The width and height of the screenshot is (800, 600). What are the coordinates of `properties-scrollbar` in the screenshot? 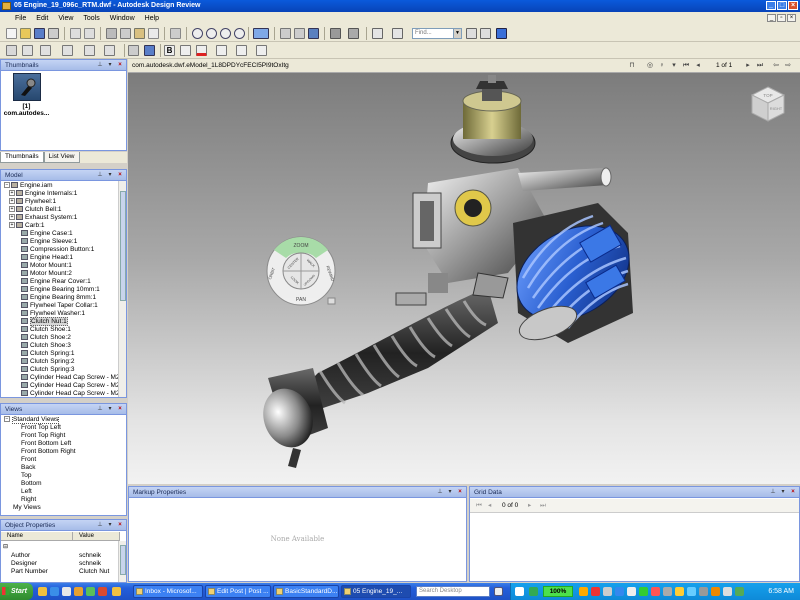 It's located at (122, 561).